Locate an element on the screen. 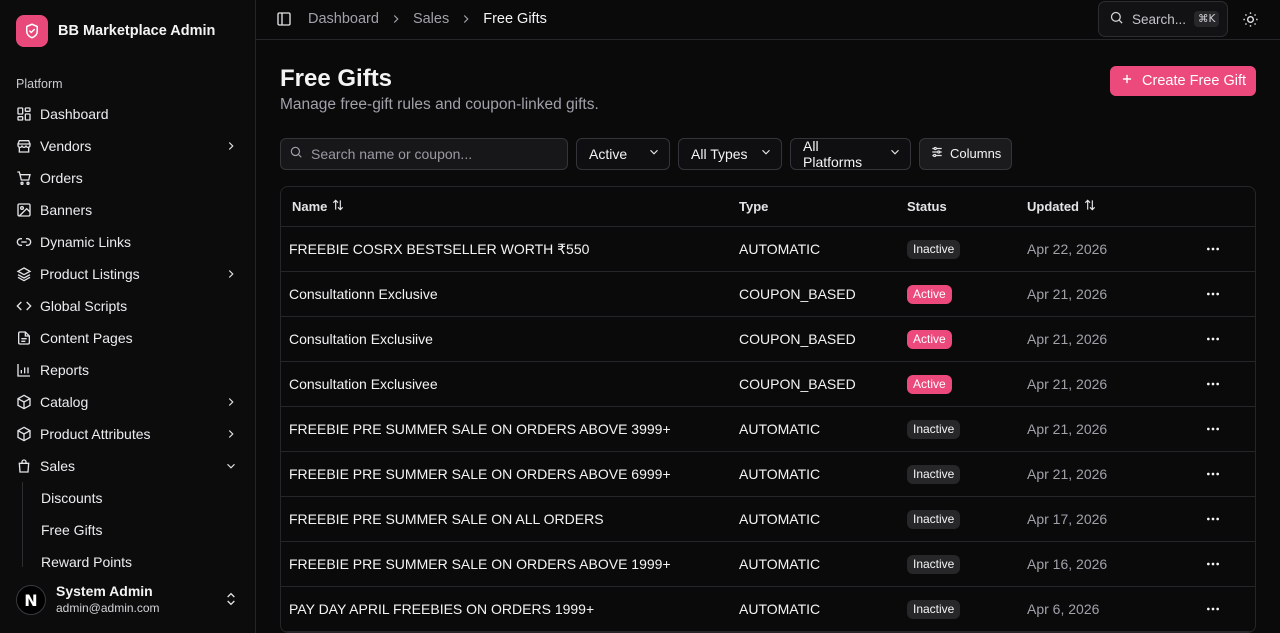  sidebar-item-orders: Orders is located at coordinates (127, 178).